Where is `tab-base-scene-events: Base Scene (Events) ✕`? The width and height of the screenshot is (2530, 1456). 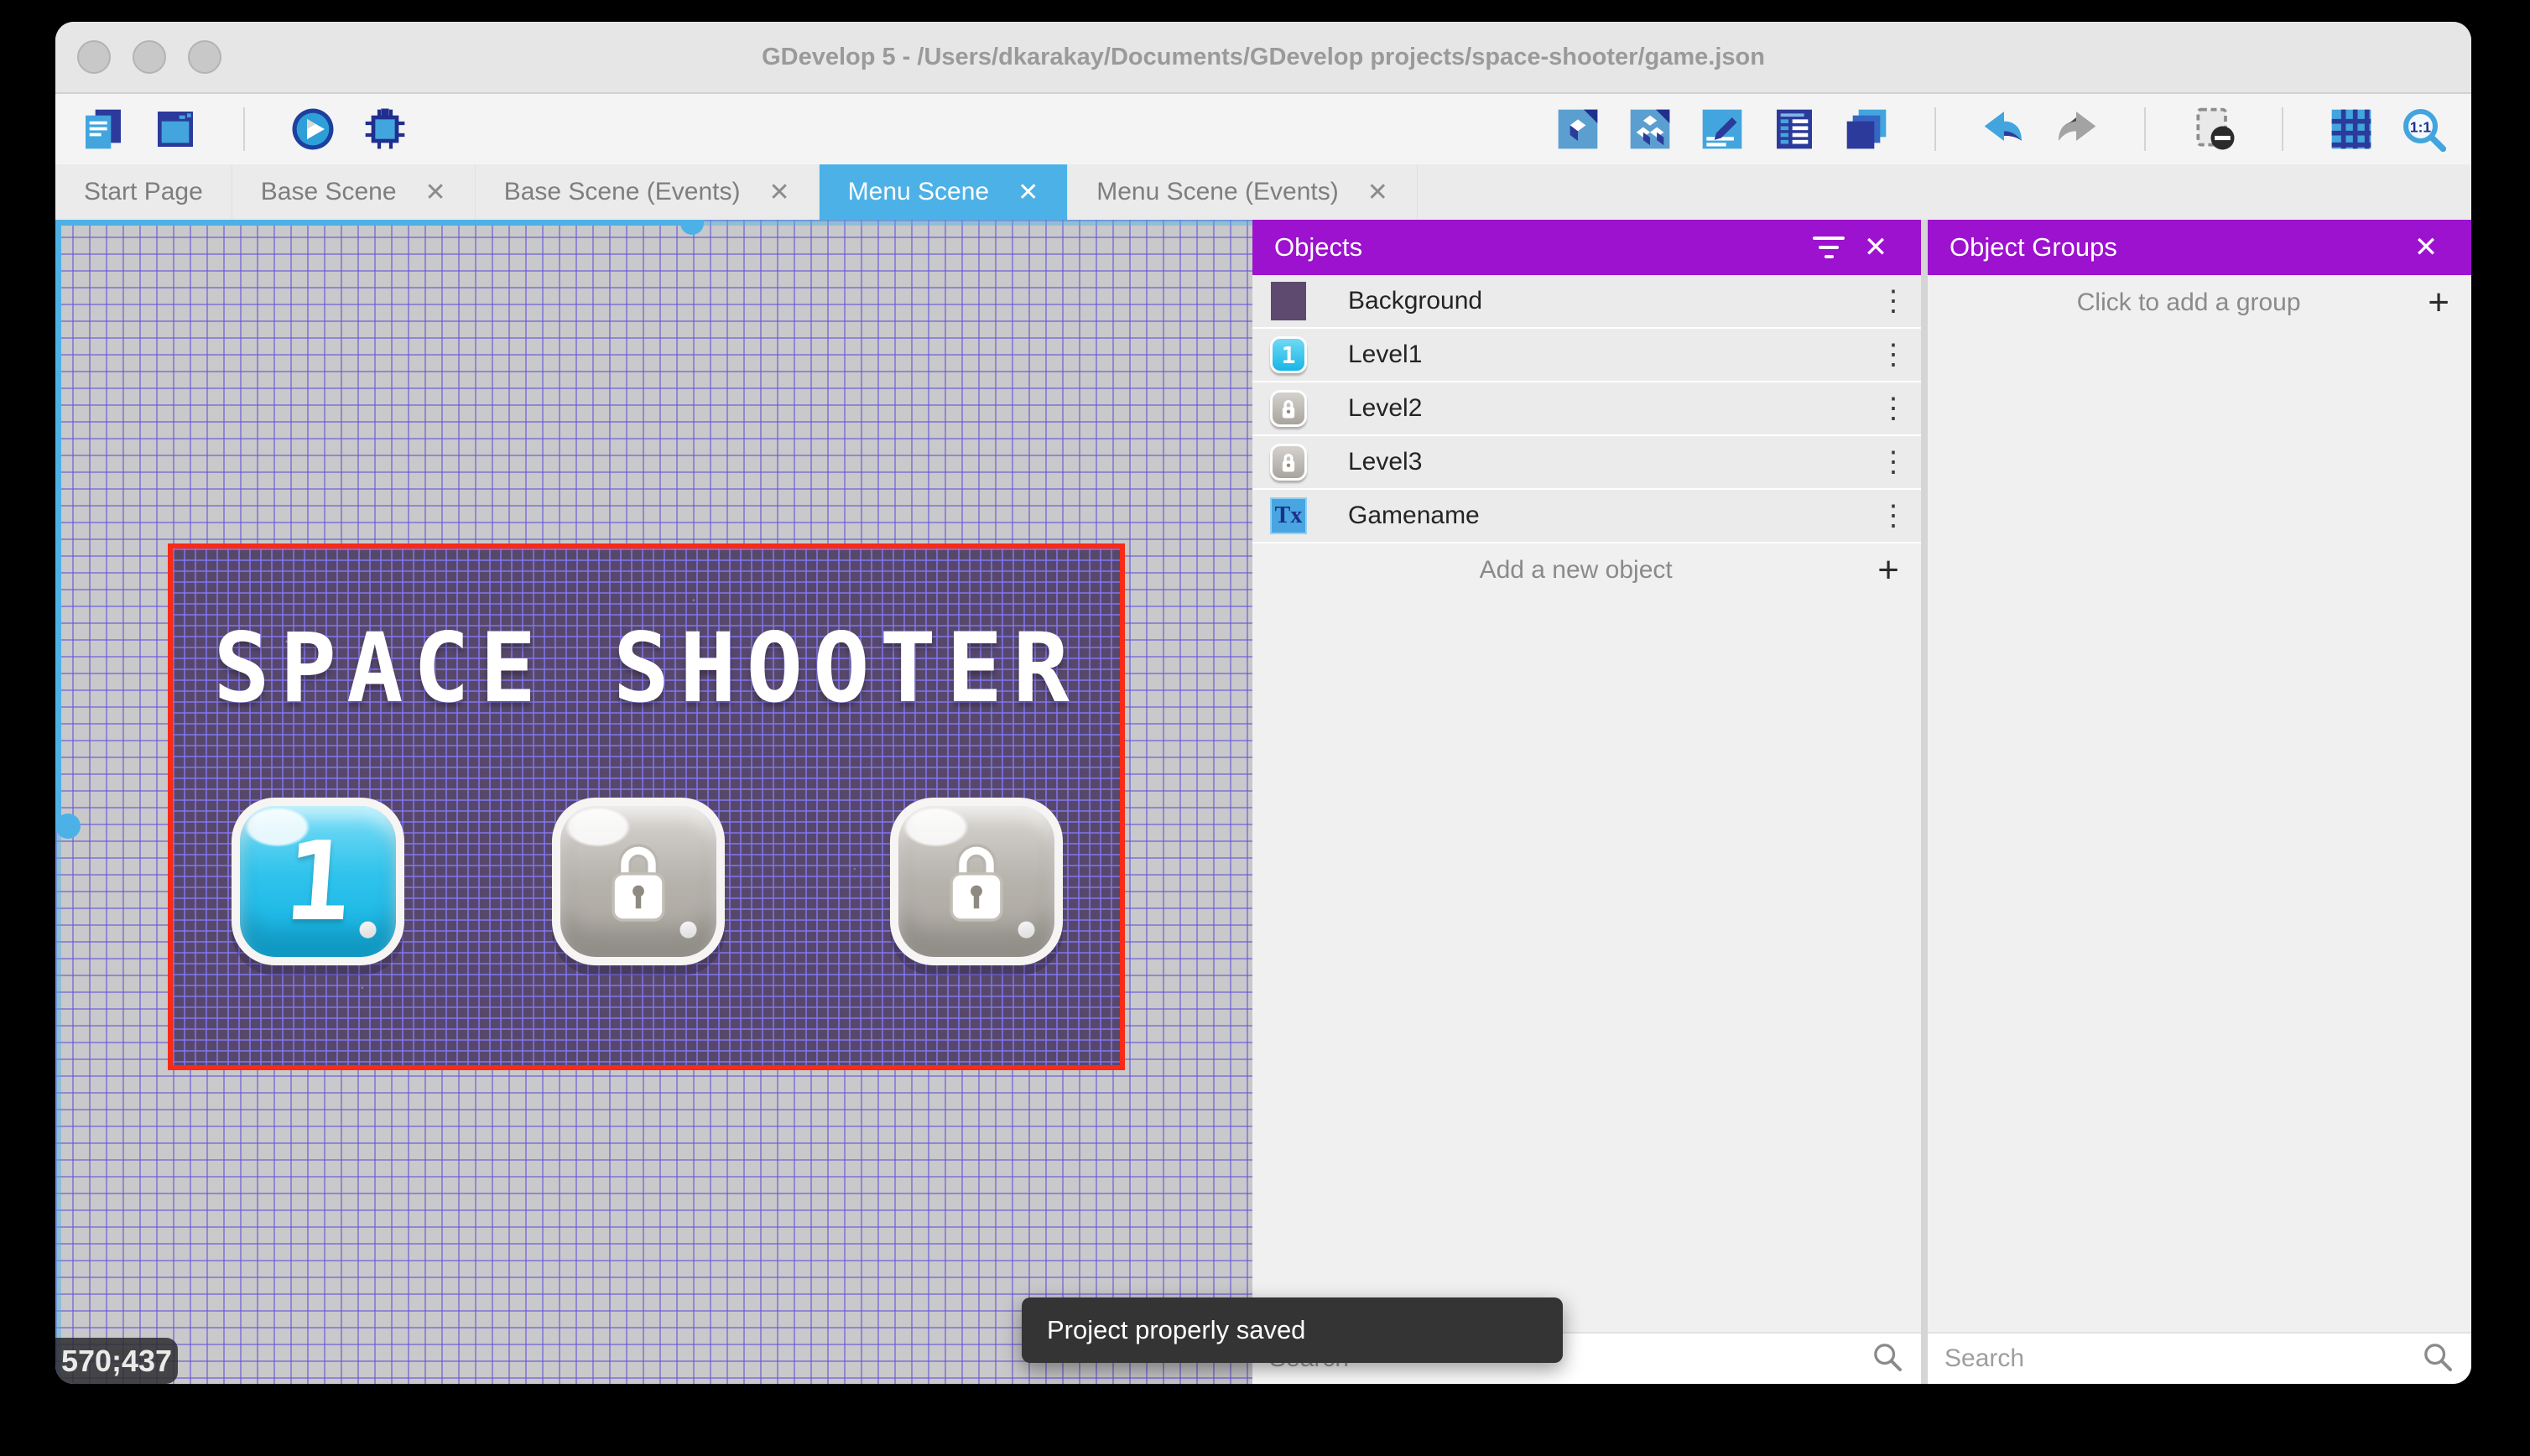 tab-base-scene-events: Base Scene (Events) ✕ is located at coordinates (648, 192).